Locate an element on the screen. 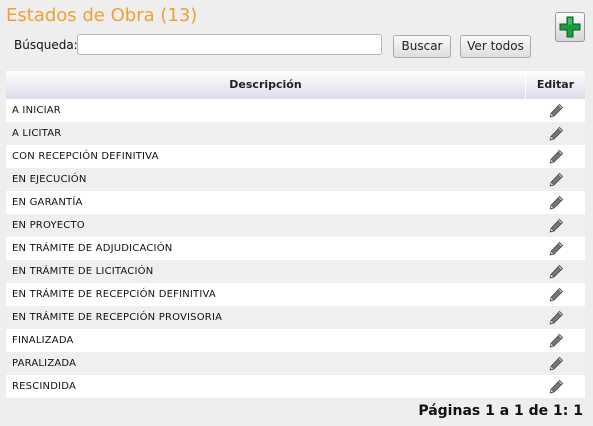 This screenshot has height=426, width=593. search-label: Búsqueda: is located at coordinates (46, 45).